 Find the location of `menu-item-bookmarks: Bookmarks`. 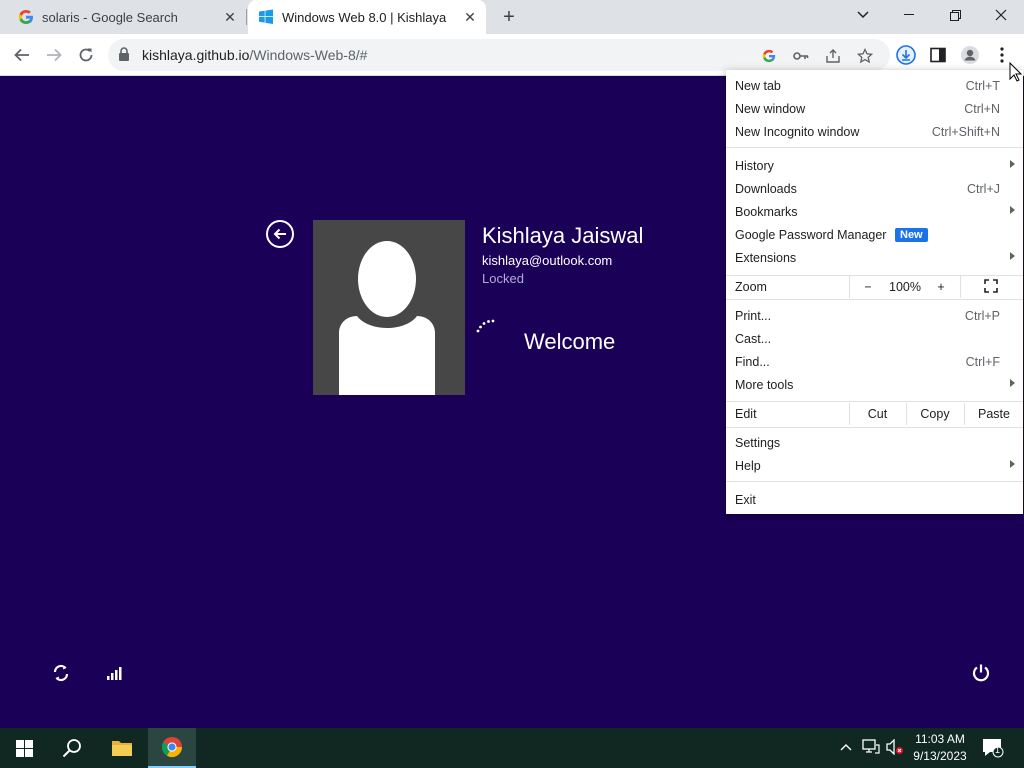

menu-item-bookmarks: Bookmarks is located at coordinates (874, 211).